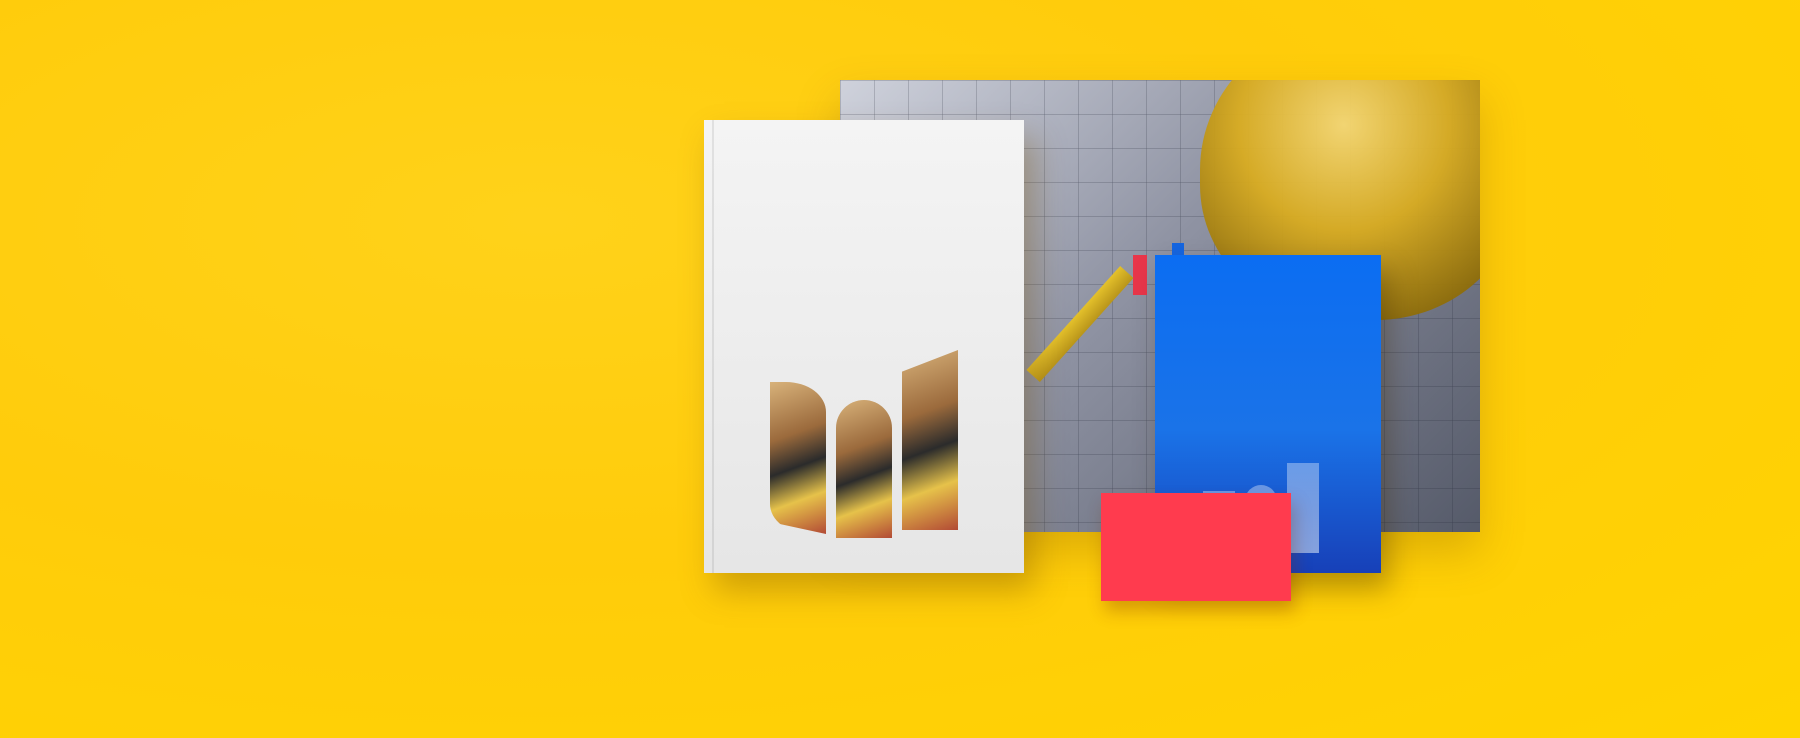  What do you see at coordinates (798, 458) in the screenshot?
I see `brochure-logo-cutout-left` at bounding box center [798, 458].